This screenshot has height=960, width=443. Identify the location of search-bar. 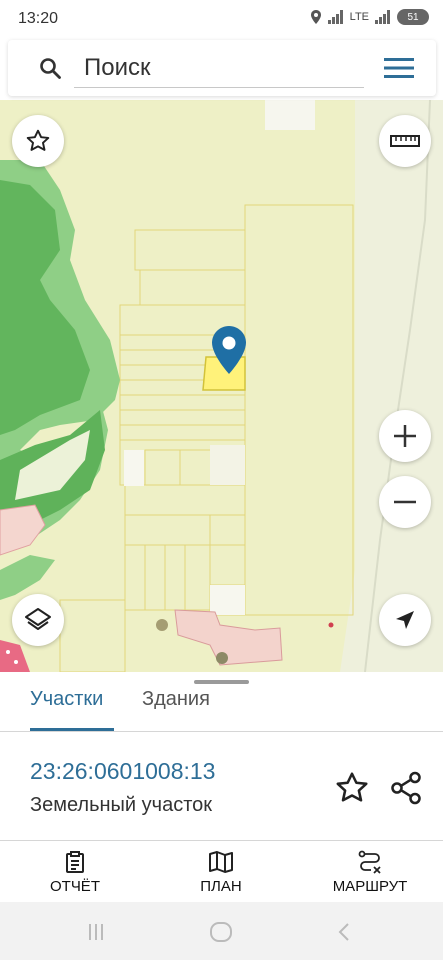
(222, 68).